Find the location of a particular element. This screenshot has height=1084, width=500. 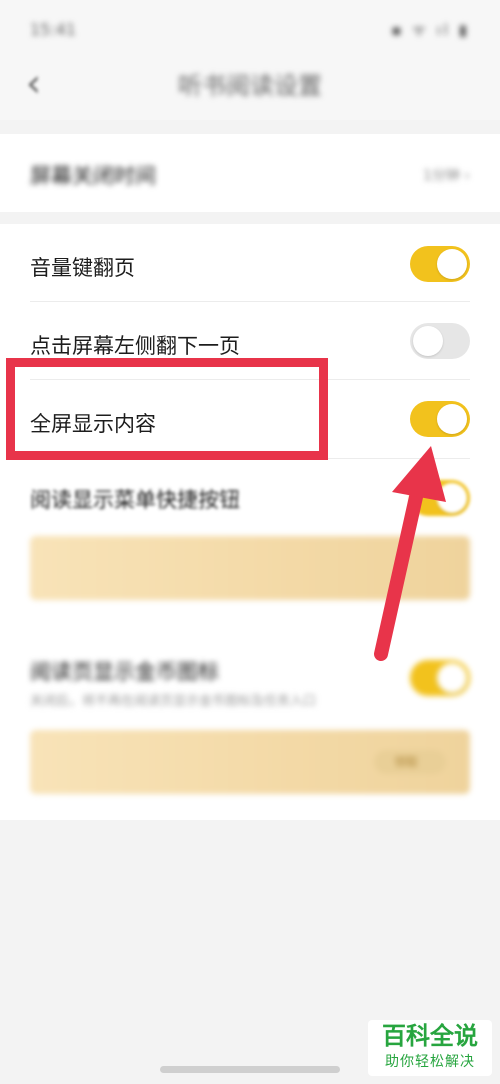

watermark-logo: 百科全说 助你轻松解决 is located at coordinates (430, 1048).